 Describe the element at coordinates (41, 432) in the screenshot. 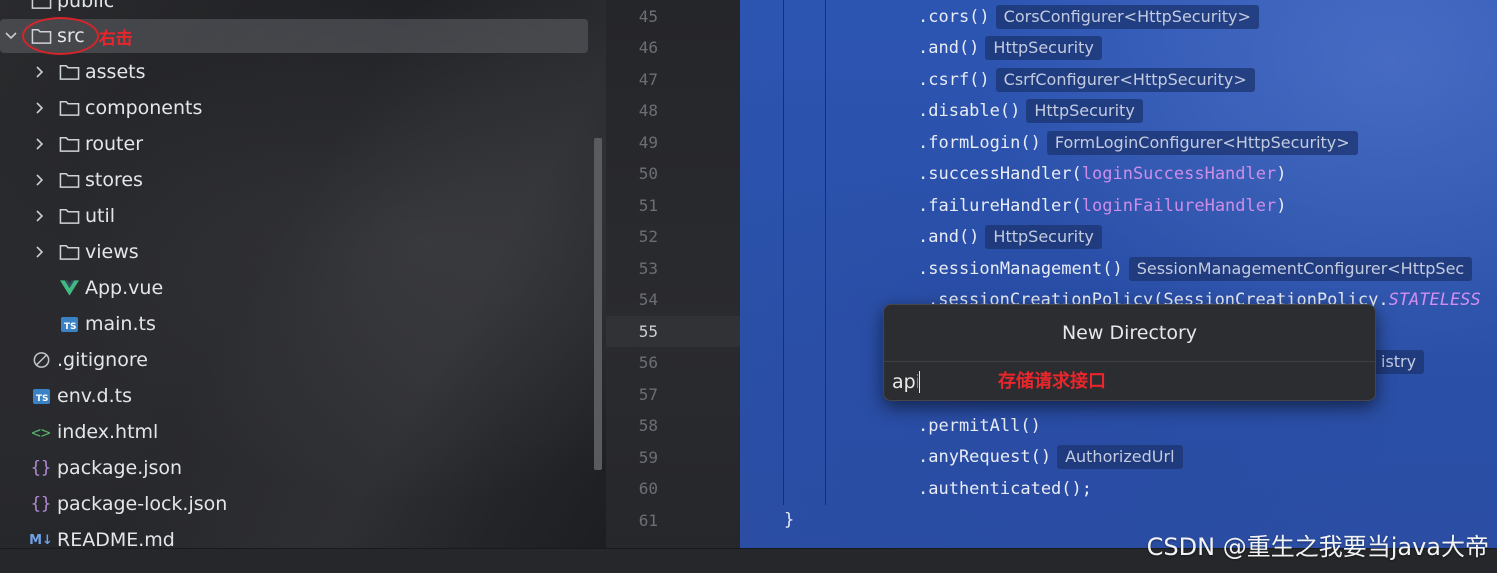

I see `html-tag-icon: <>` at that location.